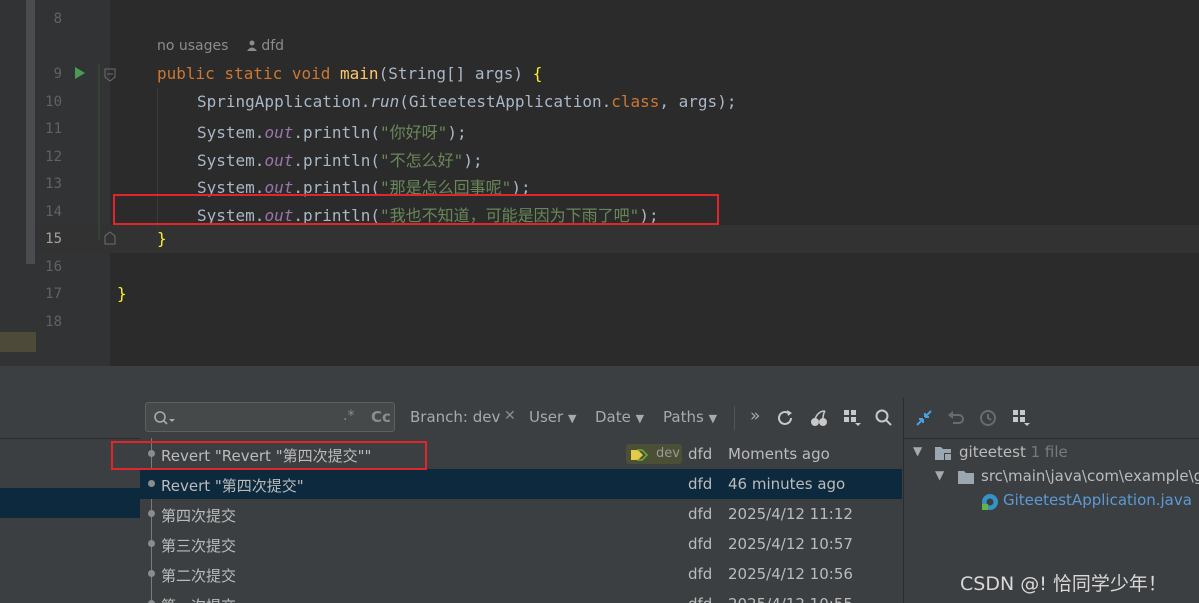  Describe the element at coordinates (1090, 476) in the screenshot. I see `tree-folder: src\main\java\com\example\g` at that location.